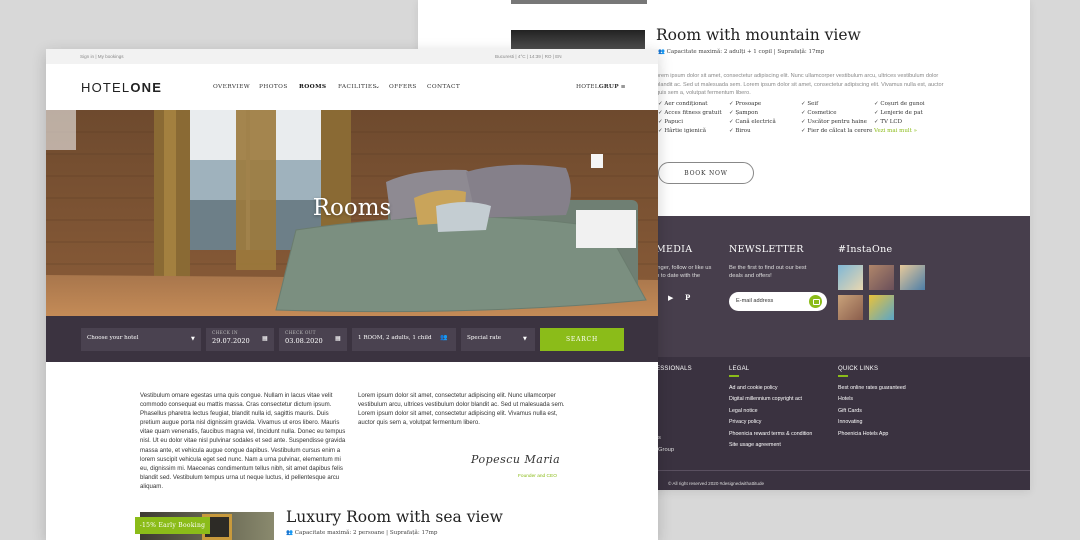  Describe the element at coordinates (858, 369) in the screenshot. I see `quick-links-heading: QUICK LINKS` at that location.